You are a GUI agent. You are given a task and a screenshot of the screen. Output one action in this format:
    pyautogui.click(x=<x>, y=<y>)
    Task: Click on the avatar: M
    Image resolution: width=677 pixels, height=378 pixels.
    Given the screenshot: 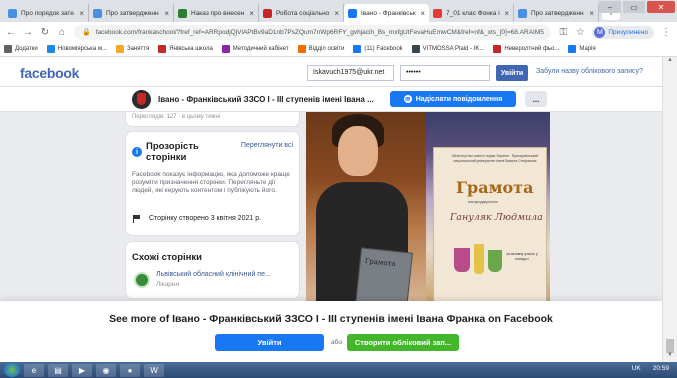 What is the action you would take?
    pyautogui.click(x=600, y=32)
    